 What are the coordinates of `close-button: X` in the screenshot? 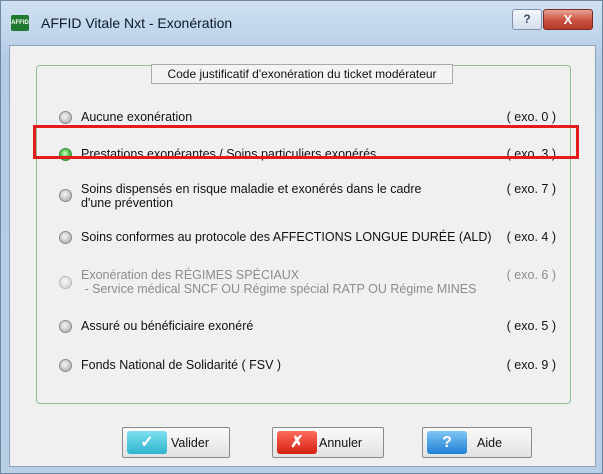 It's located at (568, 19).